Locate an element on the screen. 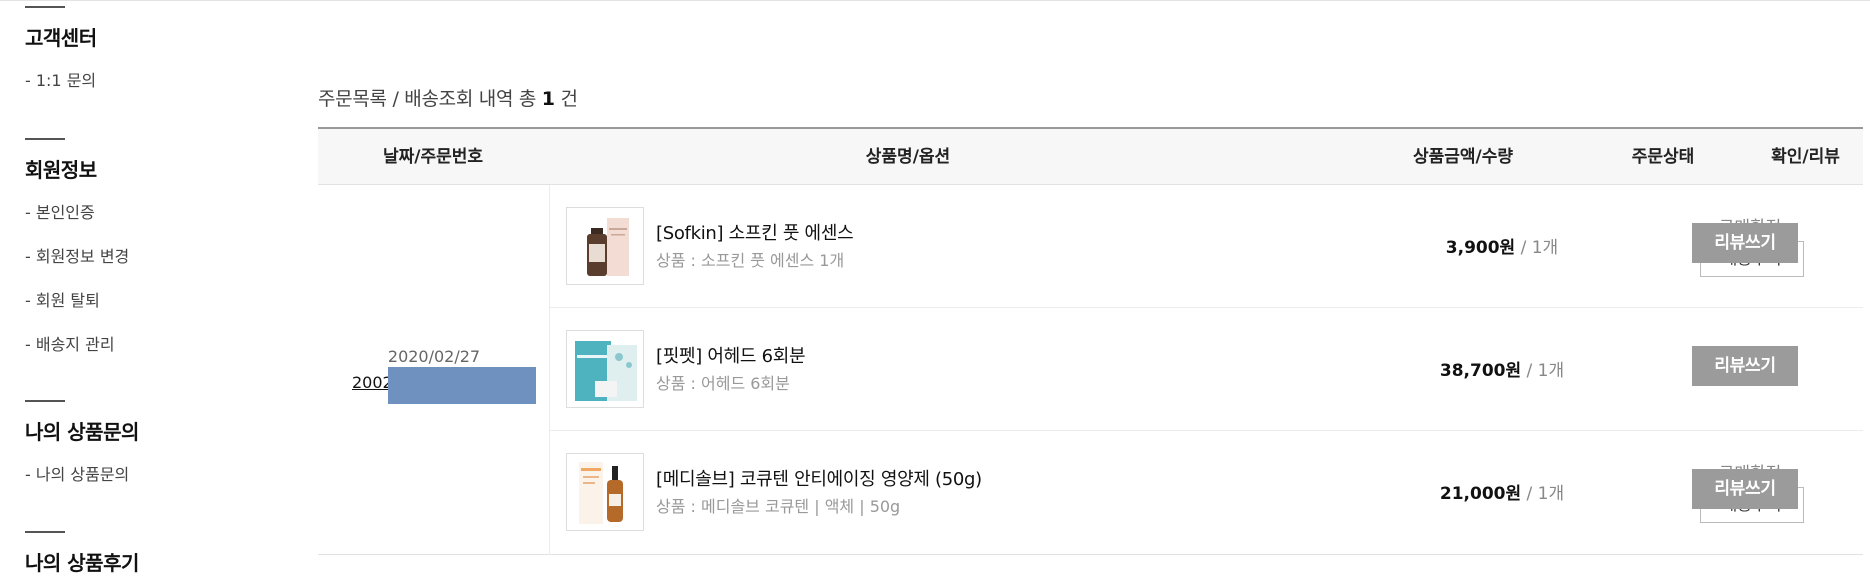  header-product-option: 상품명/옵션 is located at coordinates (908, 157).